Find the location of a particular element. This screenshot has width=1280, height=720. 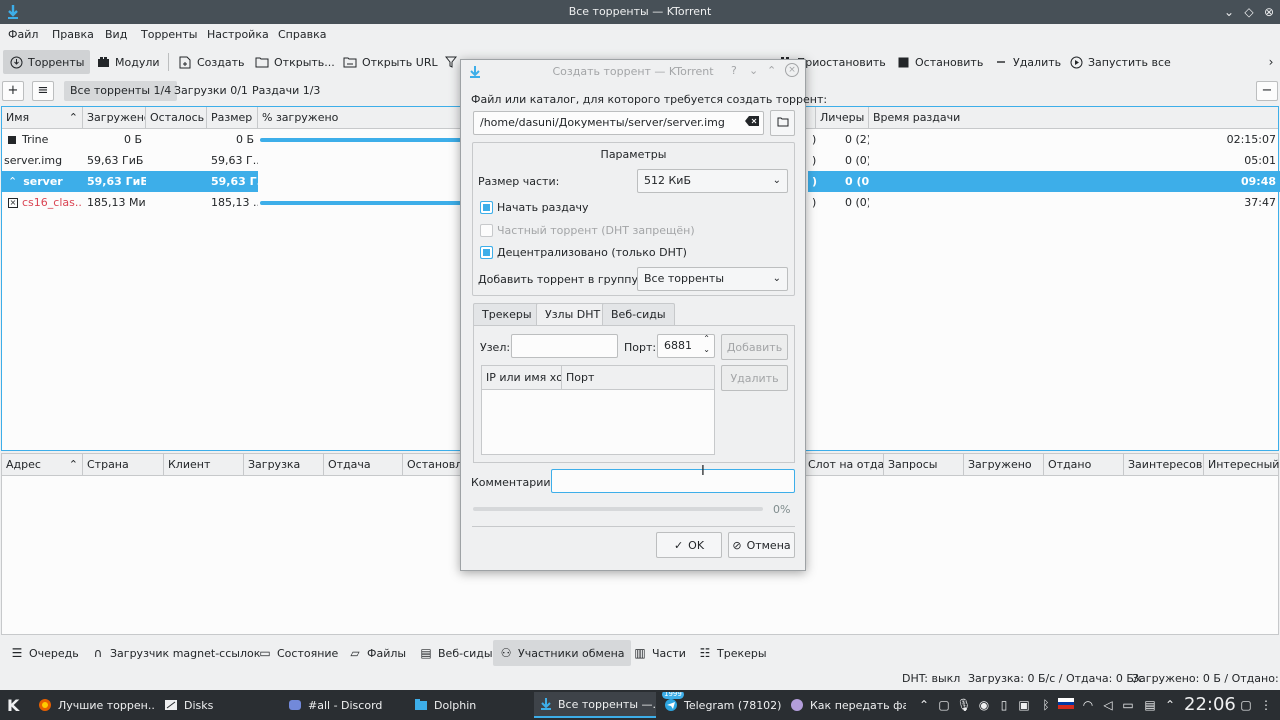

tab-queue: ☰ Очередь is located at coordinates (44, 653).